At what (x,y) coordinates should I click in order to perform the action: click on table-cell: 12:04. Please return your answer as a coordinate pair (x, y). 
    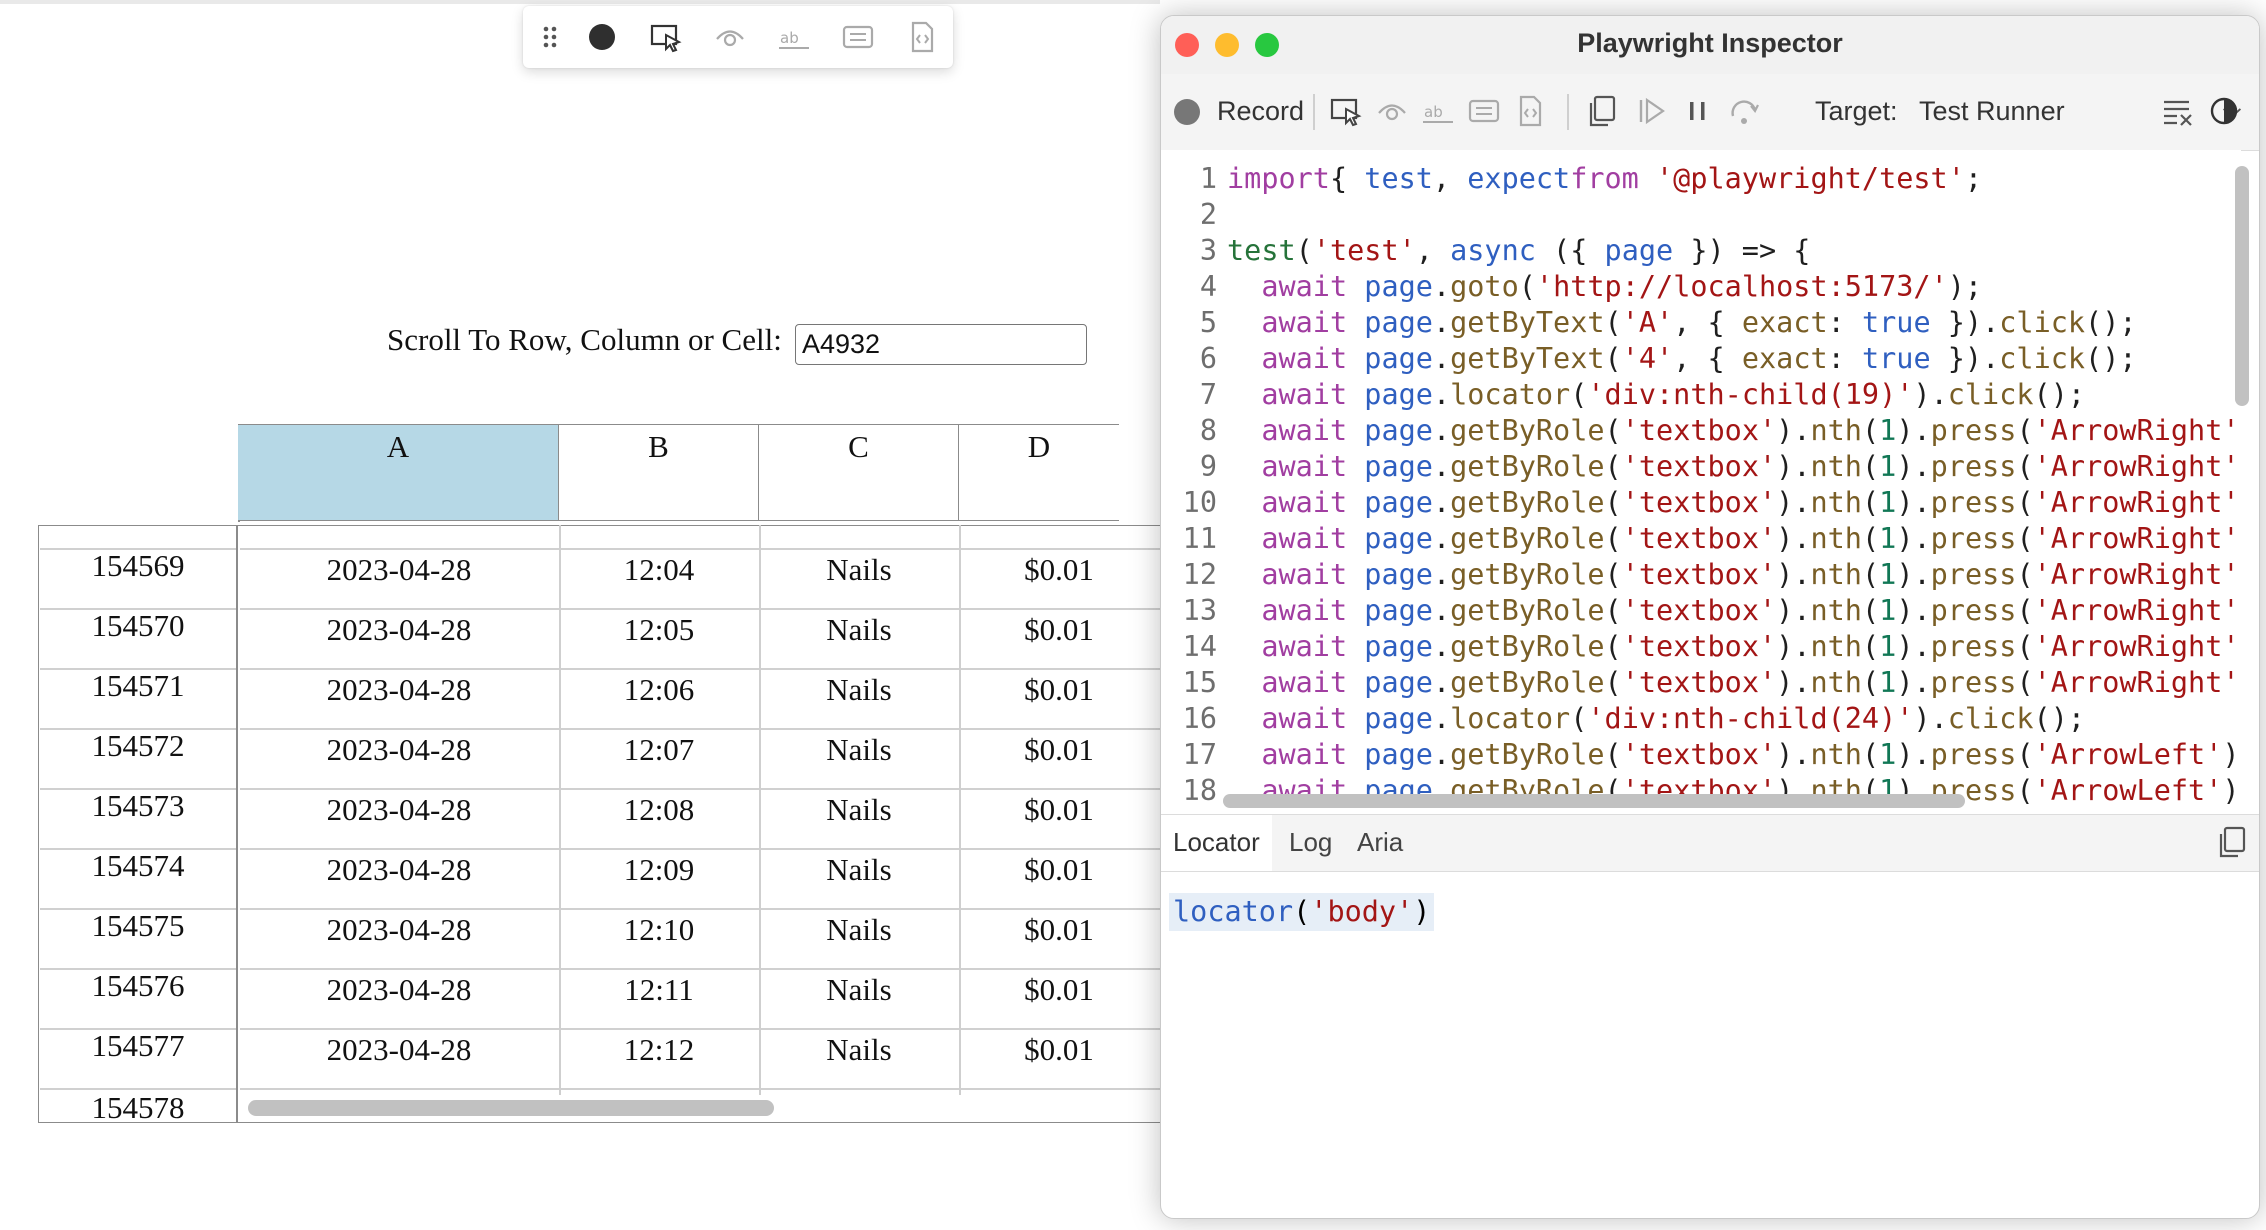
    Looking at the image, I should click on (659, 570).